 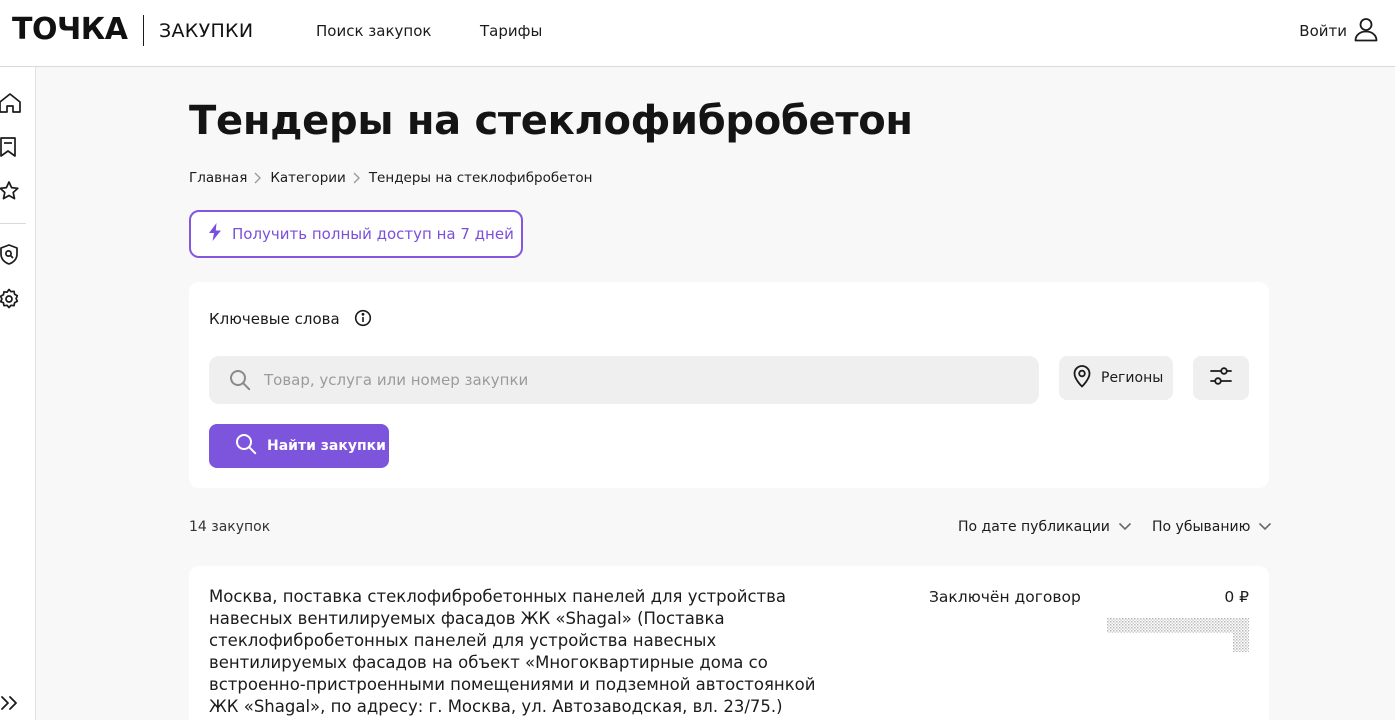 I want to click on find-tenders-label: Найти закупки, so click(x=326, y=446).